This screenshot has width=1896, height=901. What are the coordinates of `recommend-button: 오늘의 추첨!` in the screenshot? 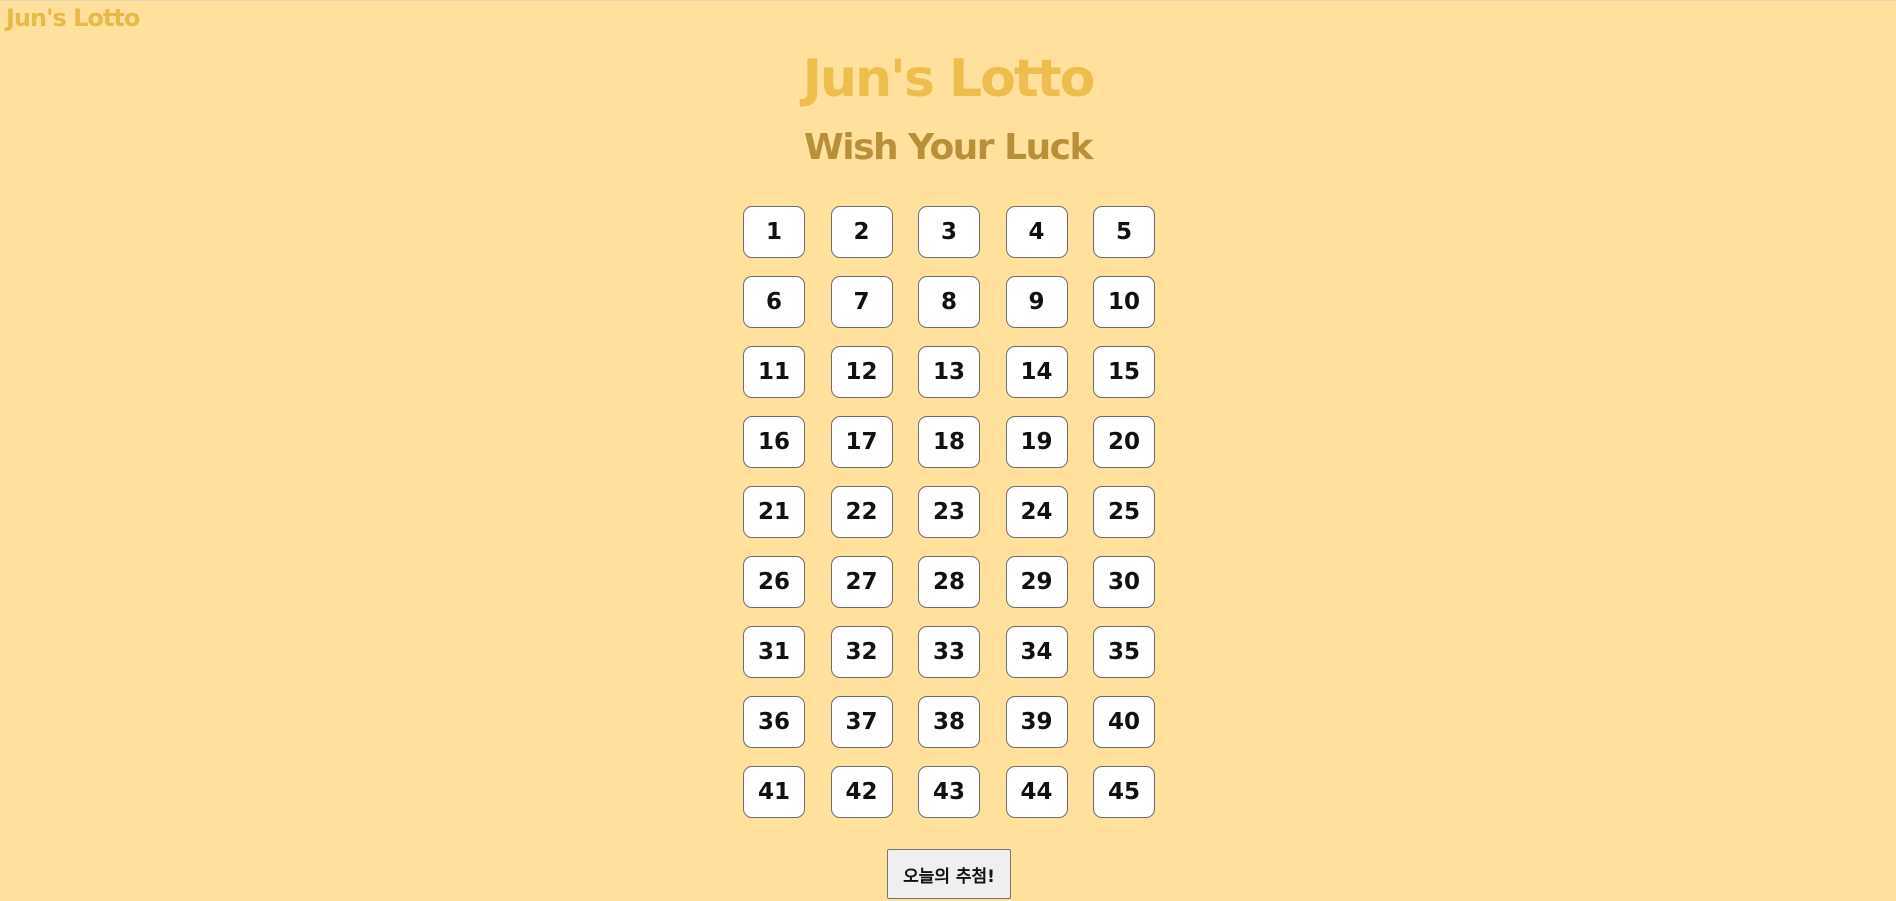 It's located at (949, 874).